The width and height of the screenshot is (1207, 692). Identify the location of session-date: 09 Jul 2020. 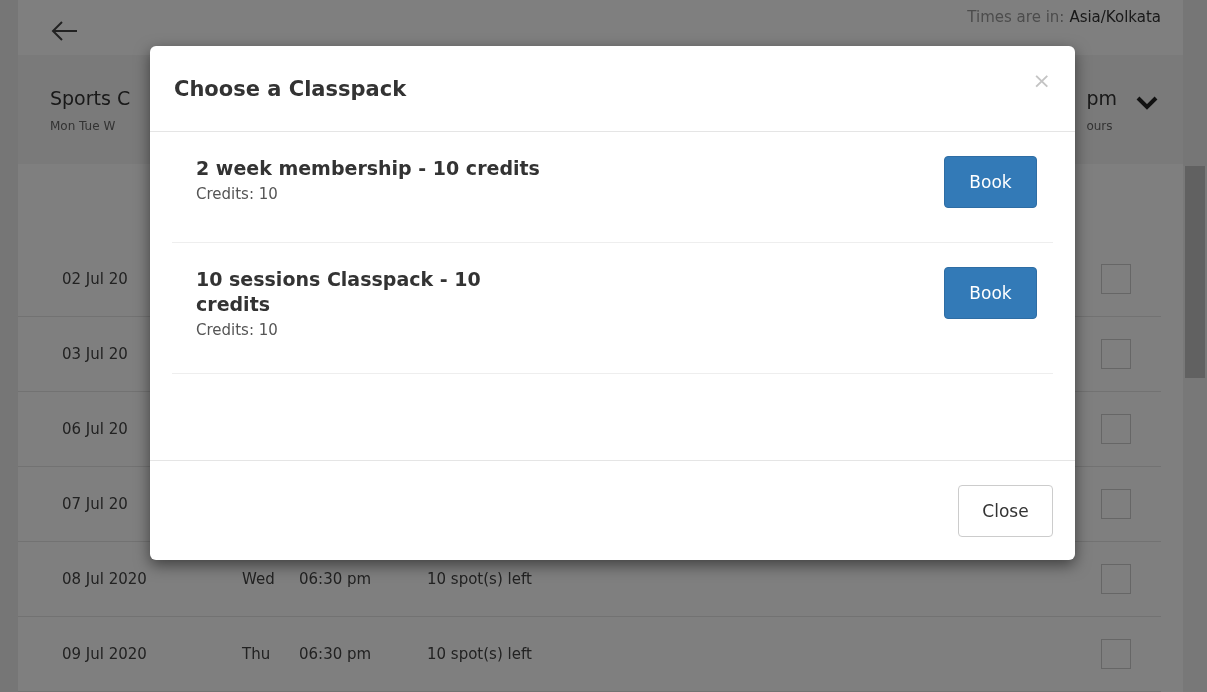
(104, 654).